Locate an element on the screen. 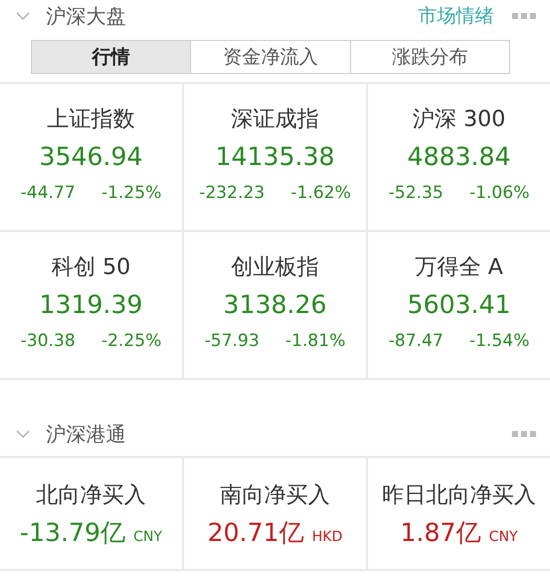 This screenshot has height=581, width=550. index-card: 上证指数 3546.94 -44.77 -1.25% is located at coordinates (91, 157).